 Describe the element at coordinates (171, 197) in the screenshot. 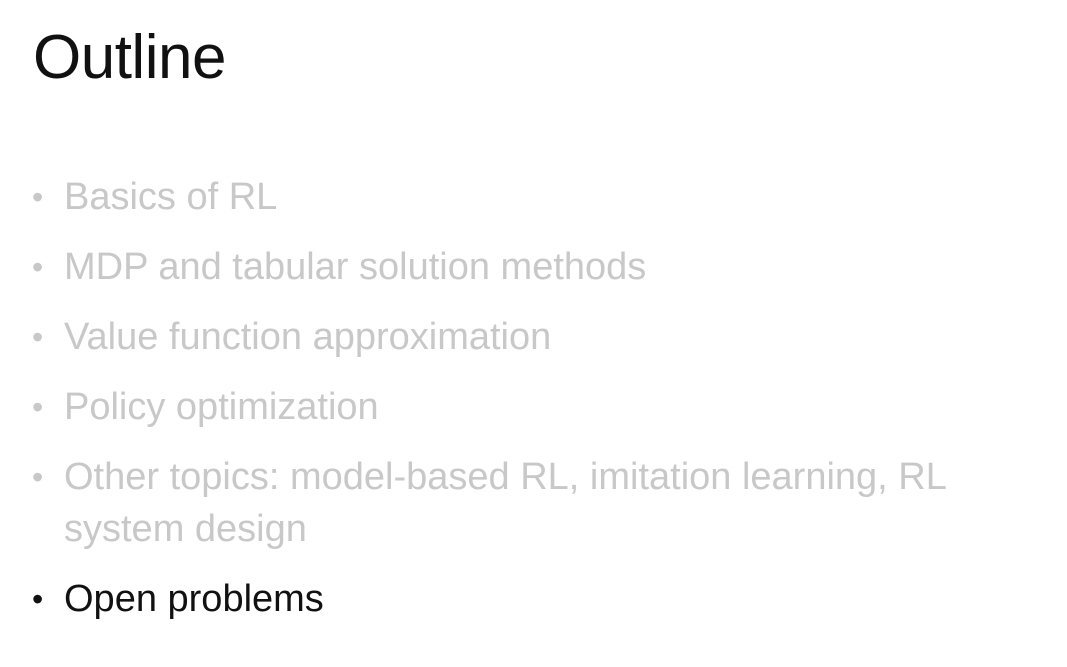

I see `bullet-text: Basics of RL` at that location.